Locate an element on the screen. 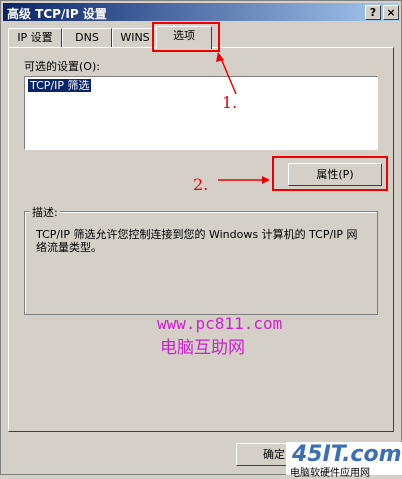 This screenshot has height=479, width=402. site-logo: 45IT.com 电脑软硬件应用网 is located at coordinates (344, 460).